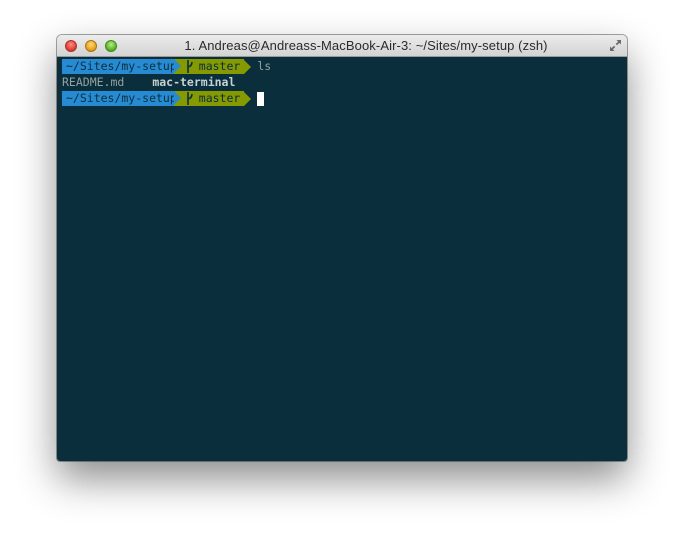 This screenshot has width=684, height=540. Describe the element at coordinates (261, 98) in the screenshot. I see `text-cursor` at that location.